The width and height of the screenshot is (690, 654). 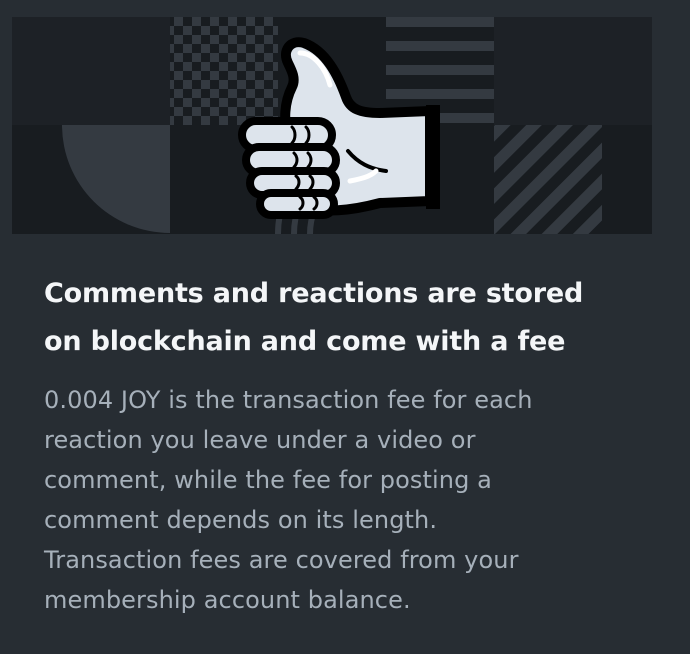 I want to click on description-line: Transaction fees are covered from your, so click(x=281, y=560).